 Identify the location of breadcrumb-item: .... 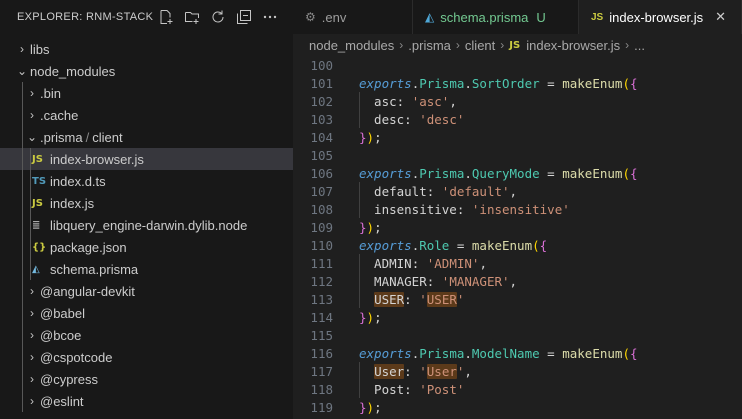
(639, 45).